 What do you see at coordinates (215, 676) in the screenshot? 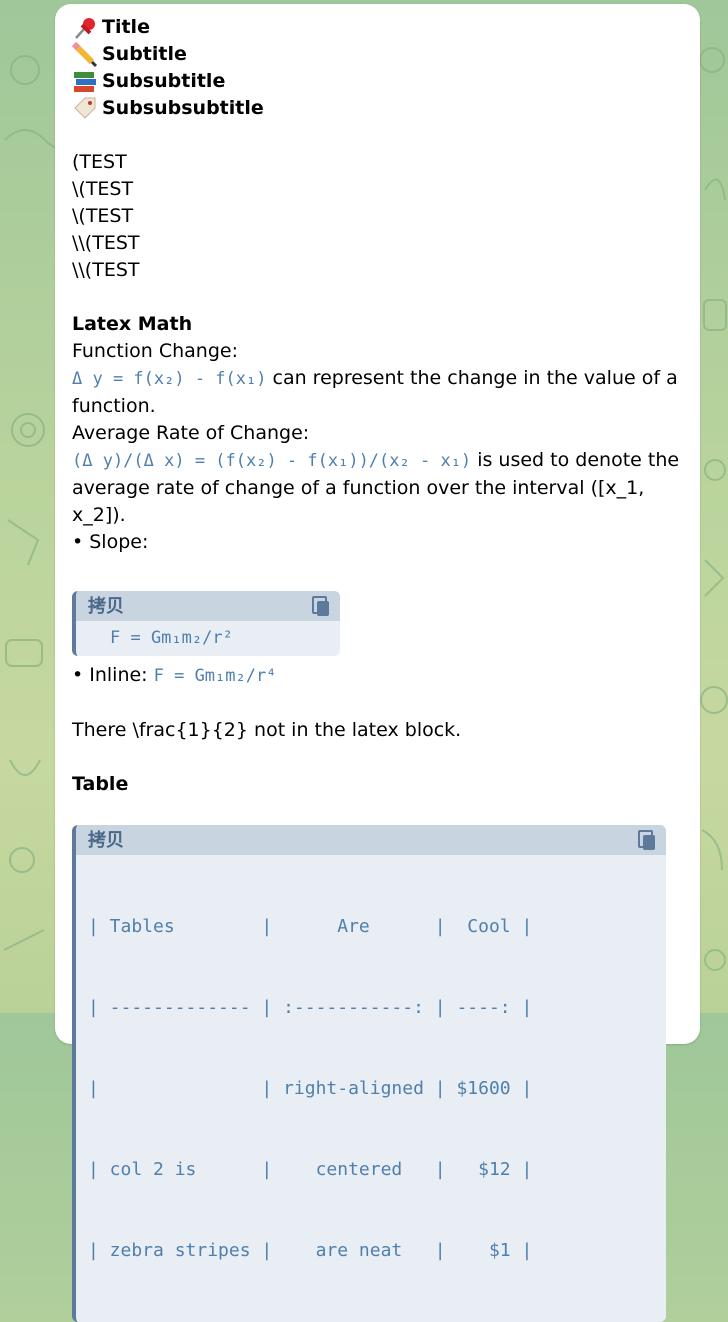
I see `inline-formula: F = Gm₁m₂/r⁴` at bounding box center [215, 676].